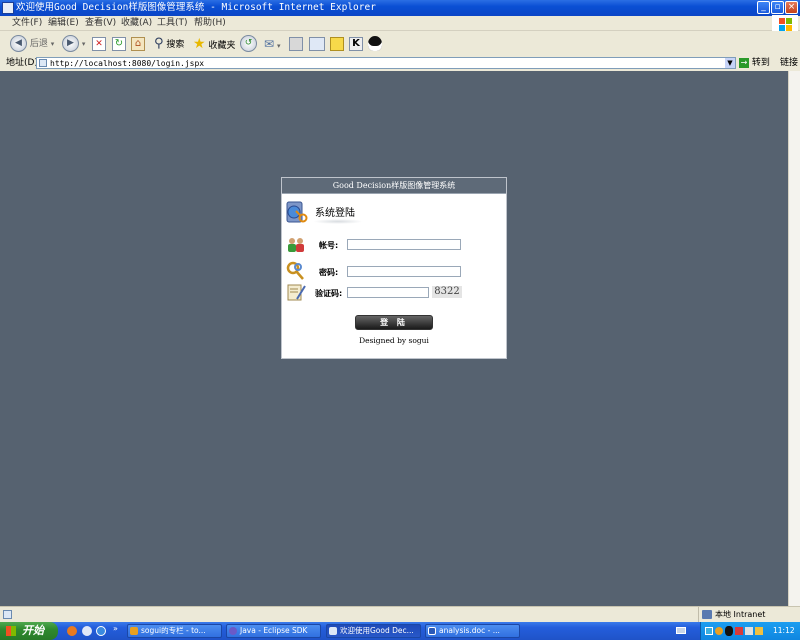 This screenshot has height=640, width=800. What do you see at coordinates (210, 23) in the screenshot?
I see `menu-help: 帮助(H)` at bounding box center [210, 23].